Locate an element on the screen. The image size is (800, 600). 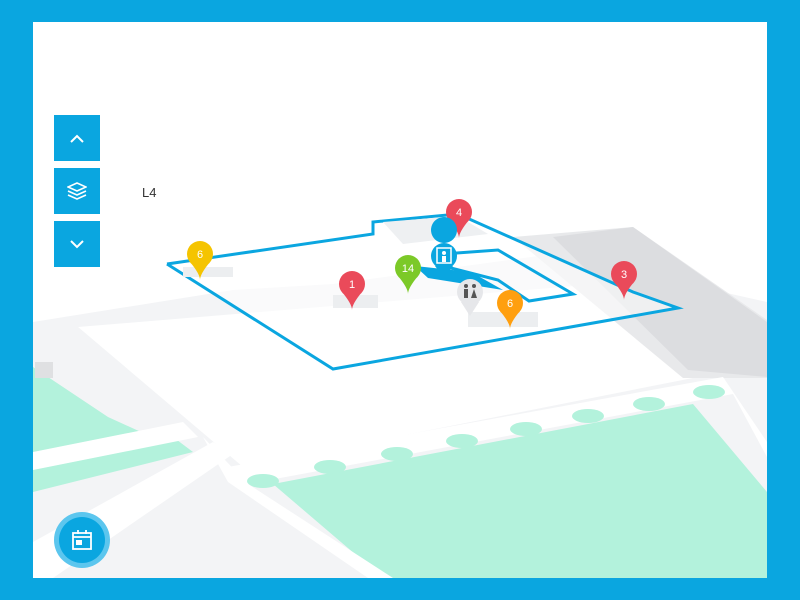
floor-up-button is located at coordinates (77, 138).